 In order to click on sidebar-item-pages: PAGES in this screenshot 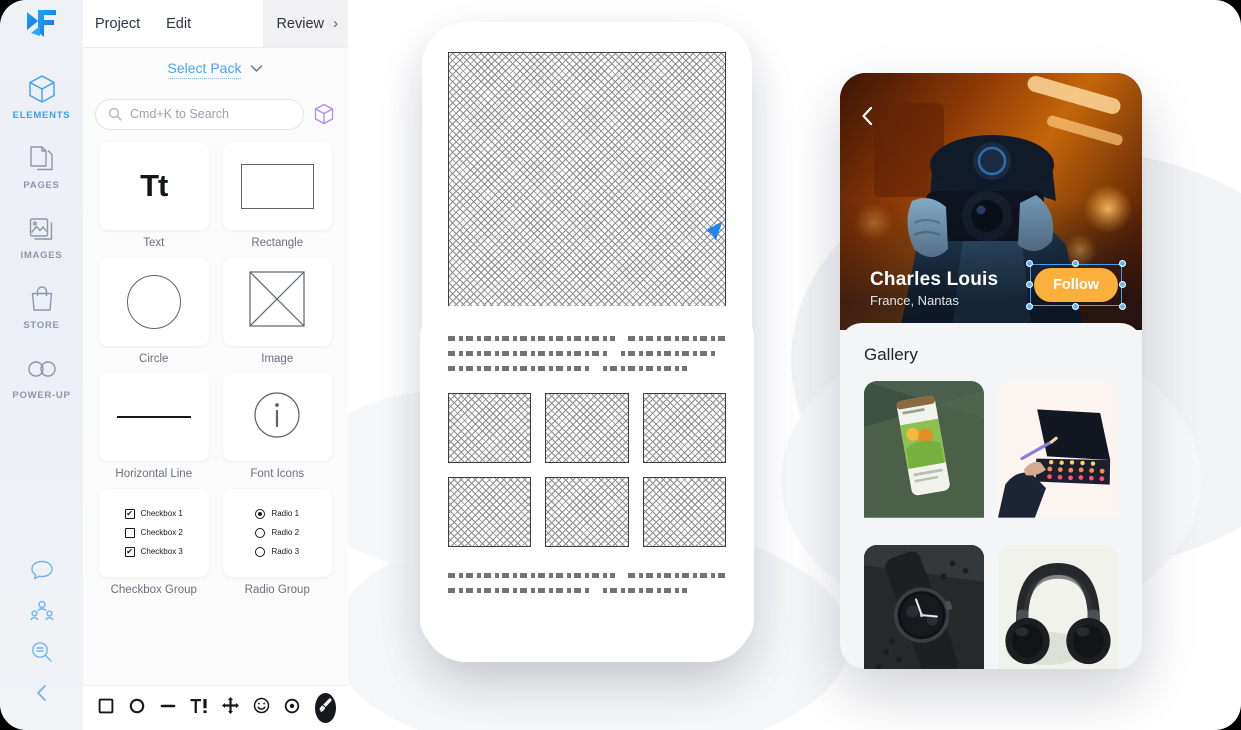, I will do `click(41, 165)`.